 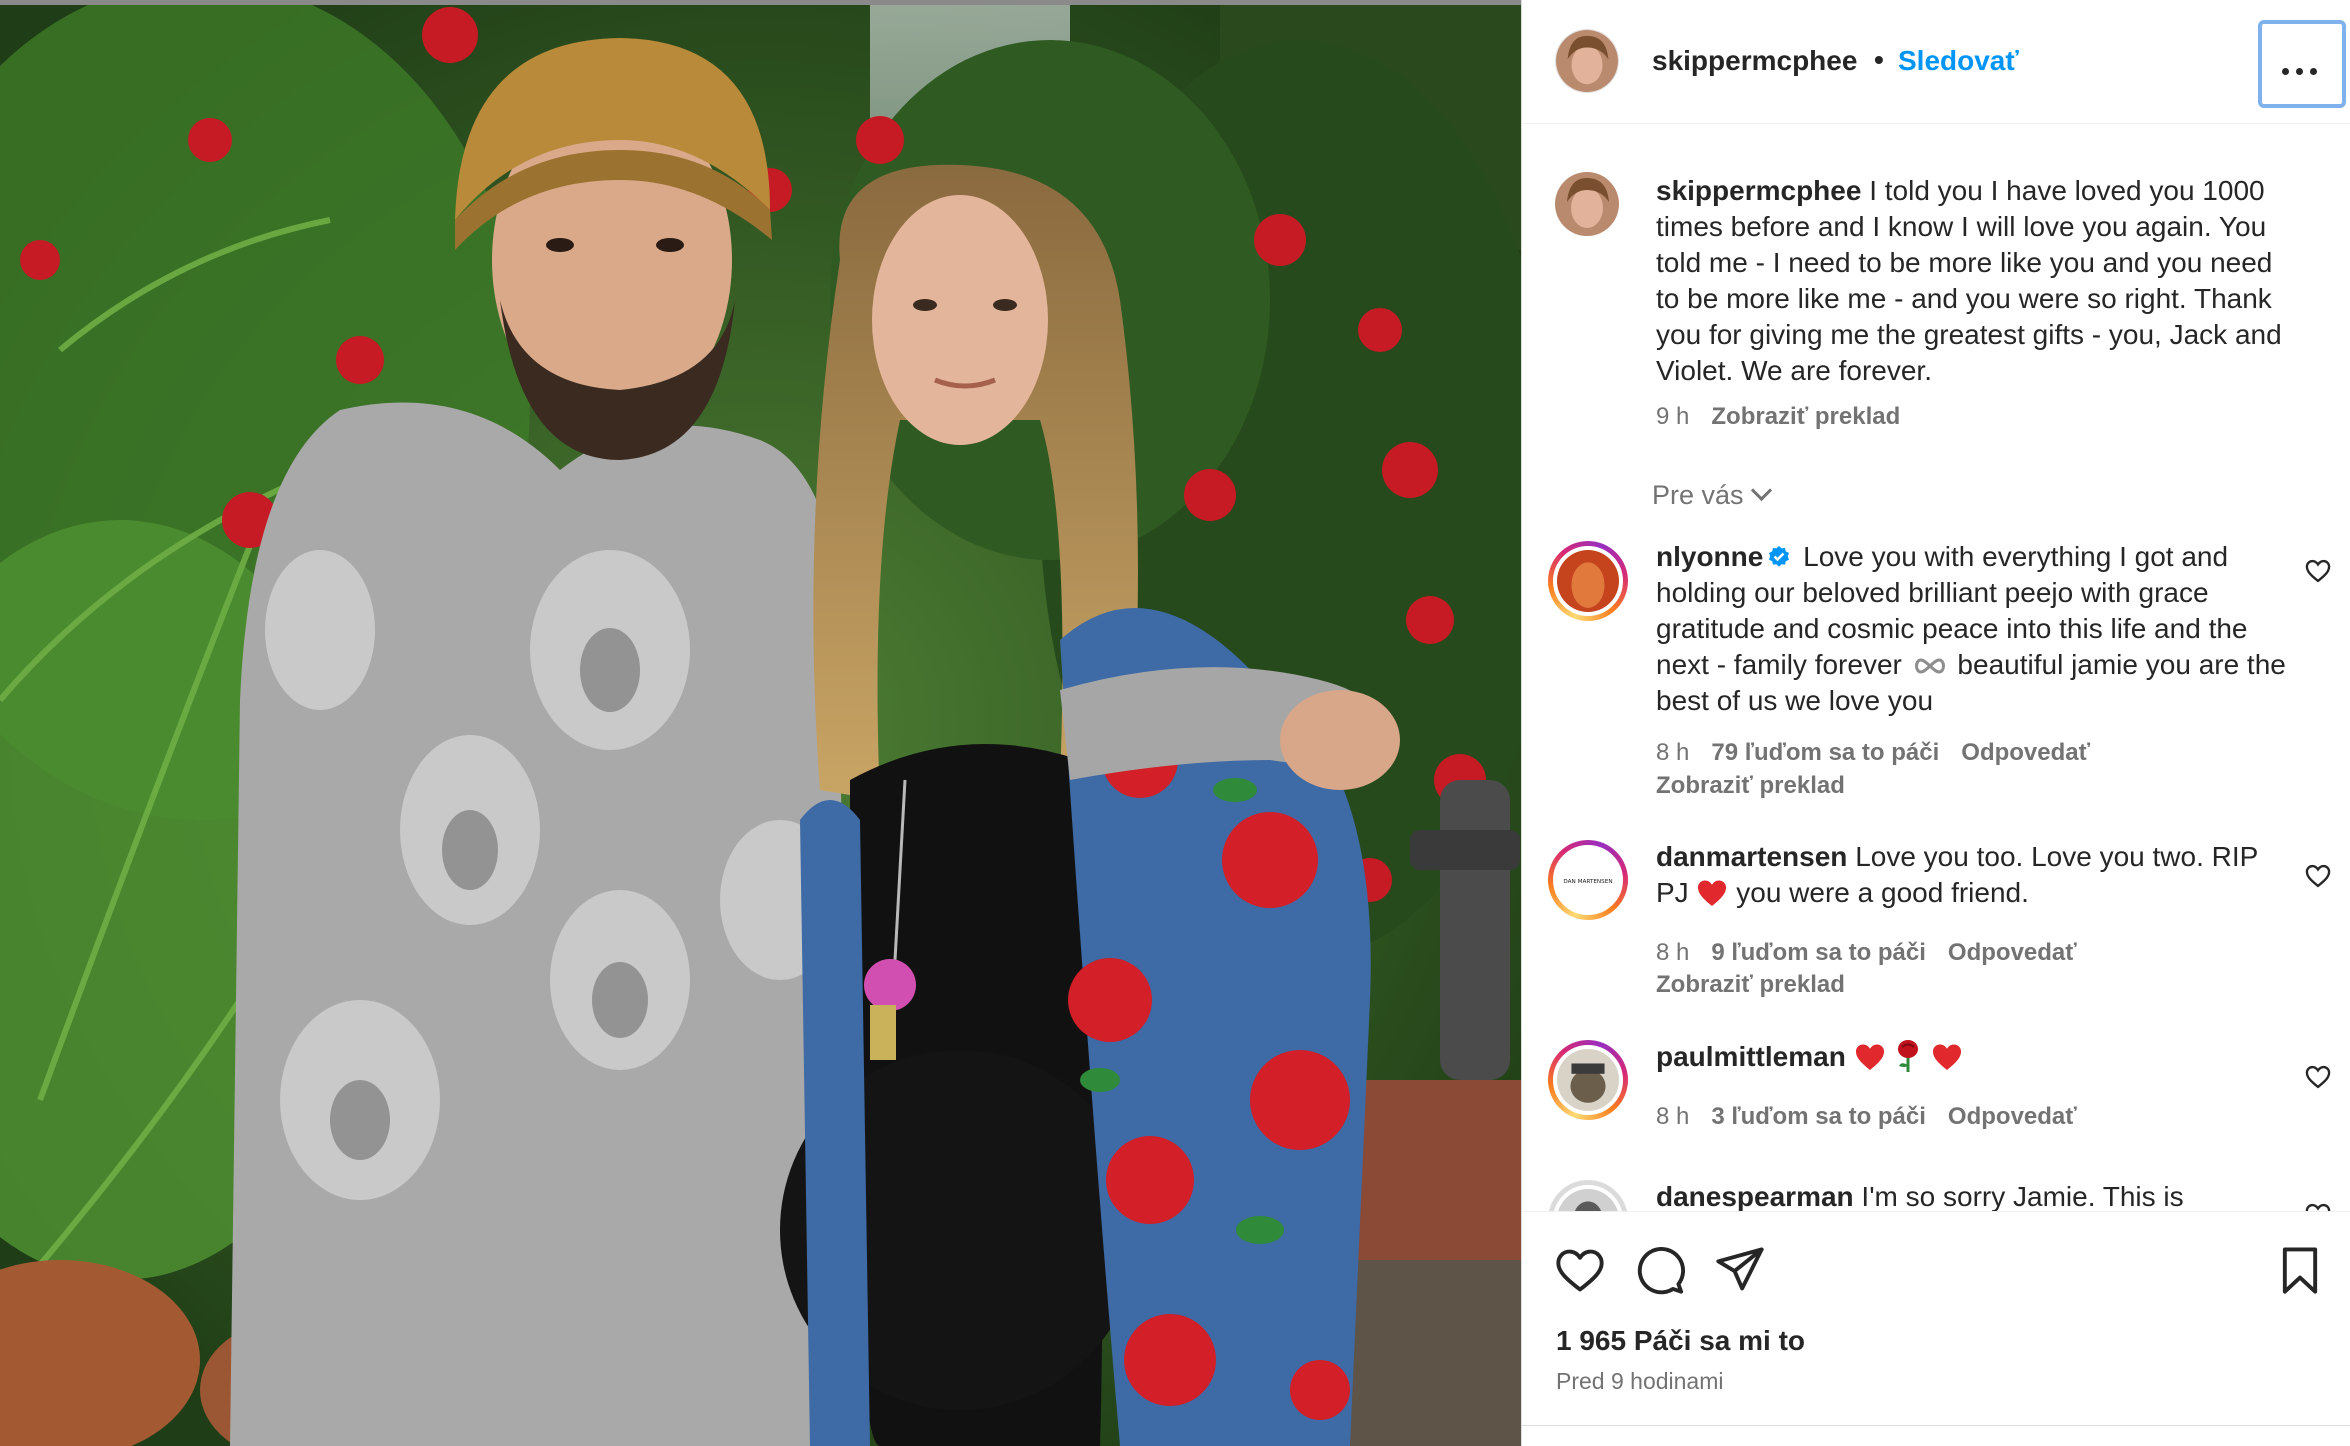 I want to click on comment-text: paulmittleman, so click(x=1973, y=1057).